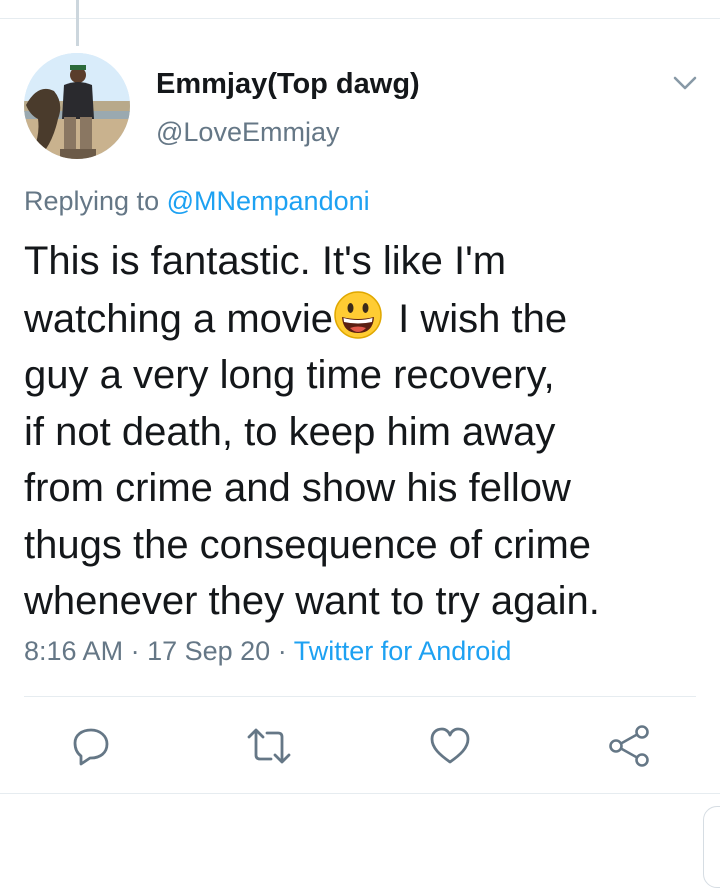 Image resolution: width=720 pixels, height=888 pixels. What do you see at coordinates (711, 847) in the screenshot?
I see `next-card-edge` at bounding box center [711, 847].